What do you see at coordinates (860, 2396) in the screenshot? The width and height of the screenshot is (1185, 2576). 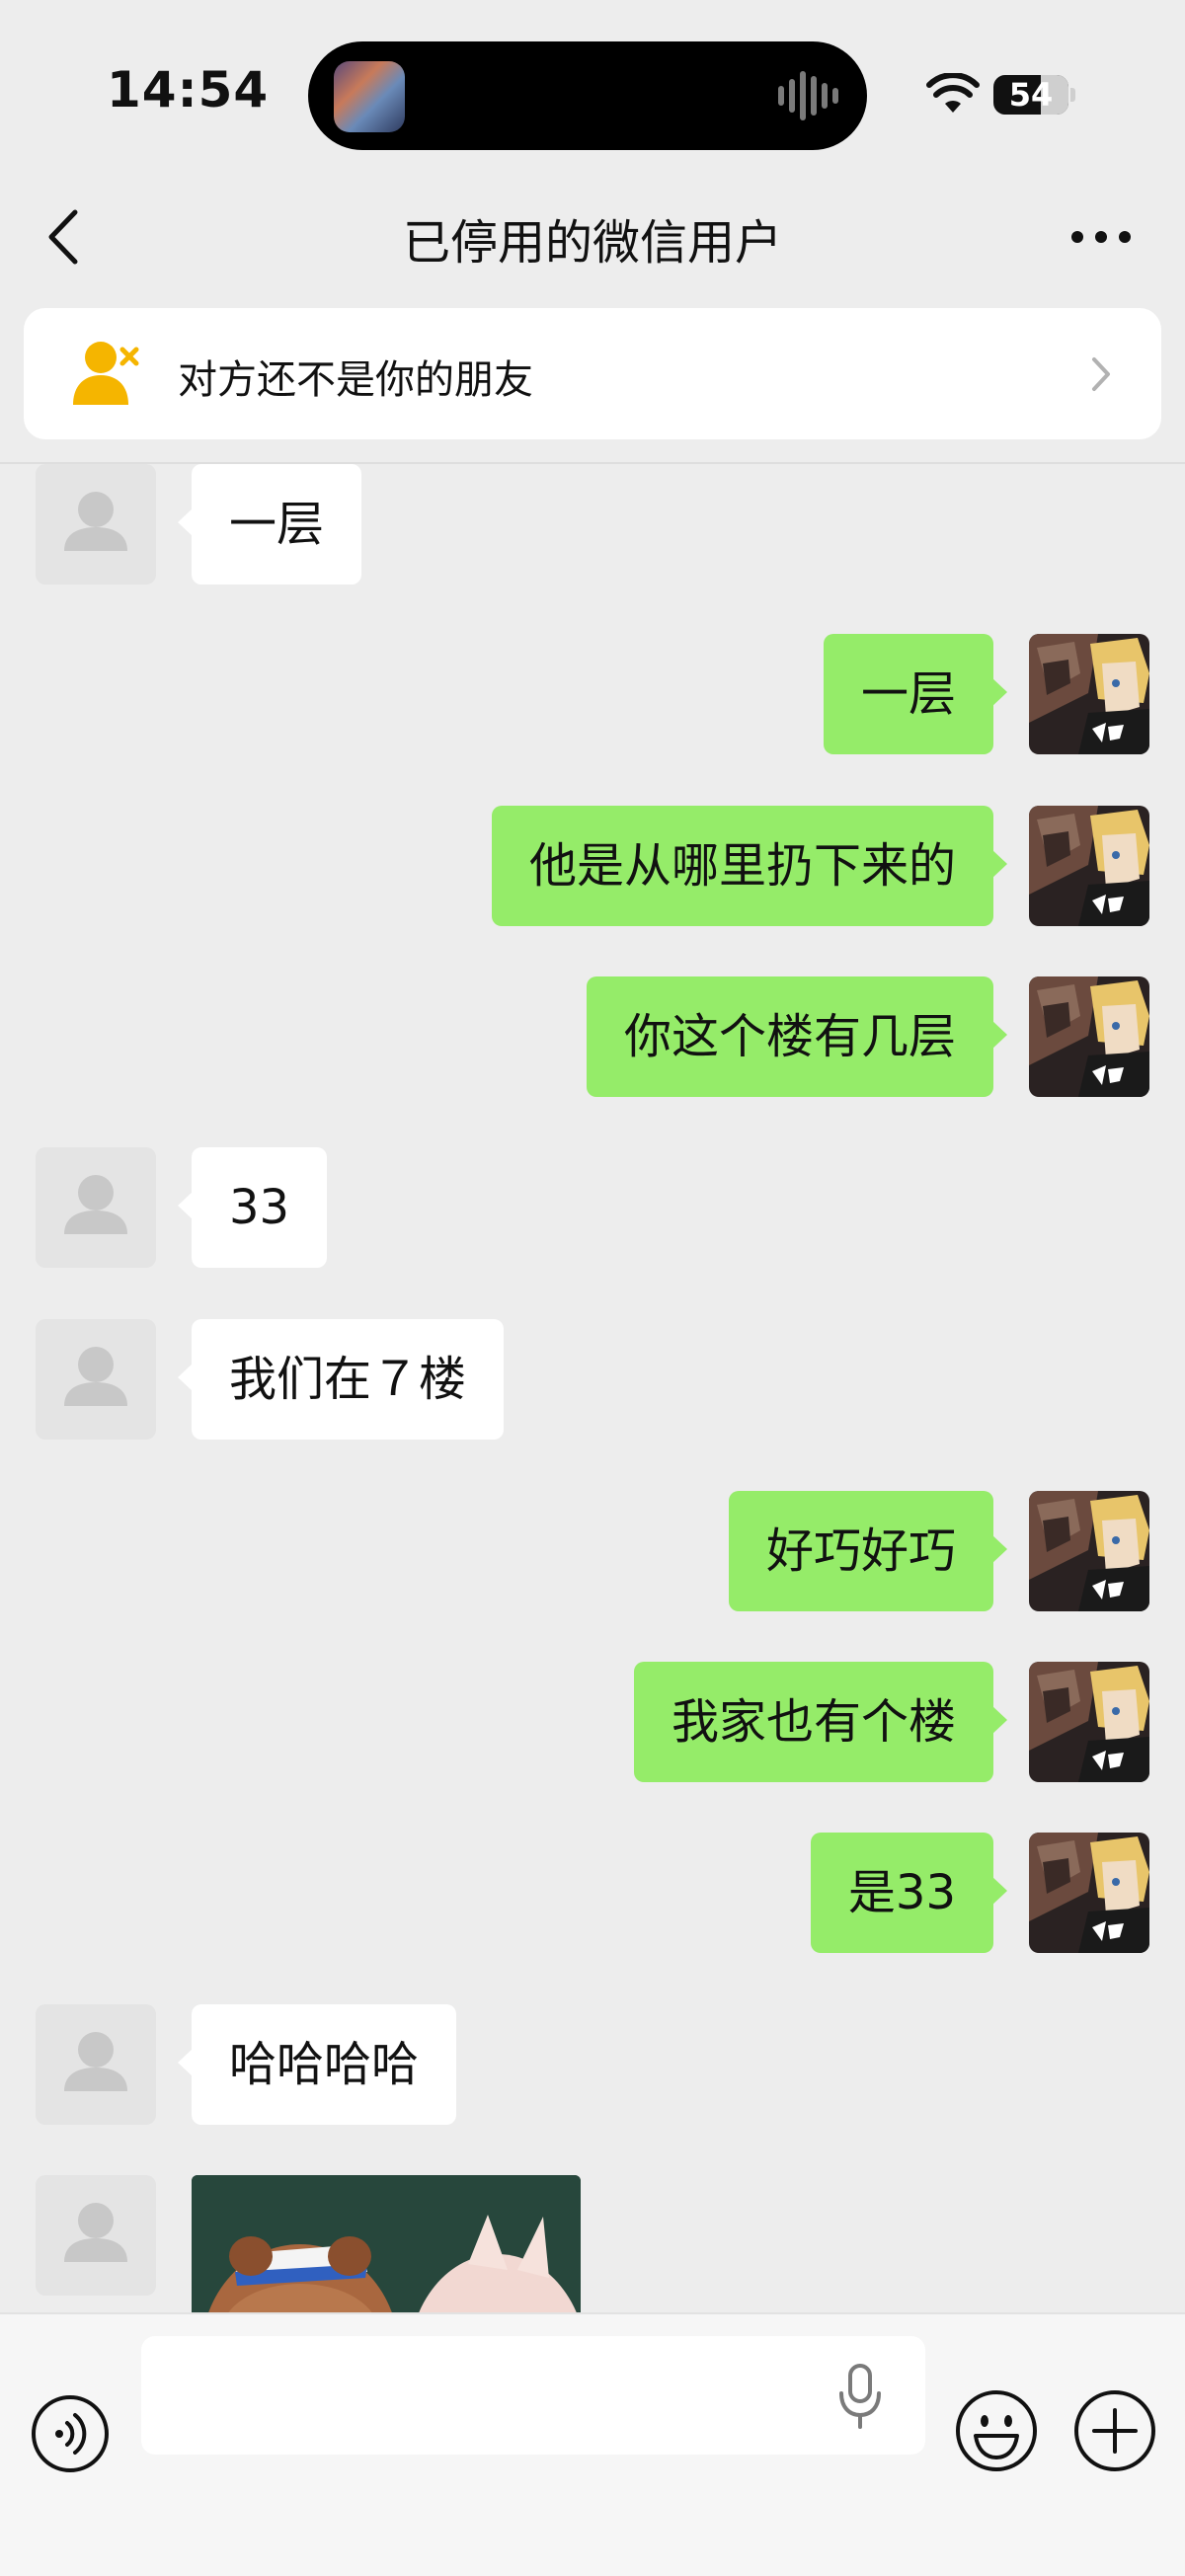 I see `microphone-icon` at bounding box center [860, 2396].